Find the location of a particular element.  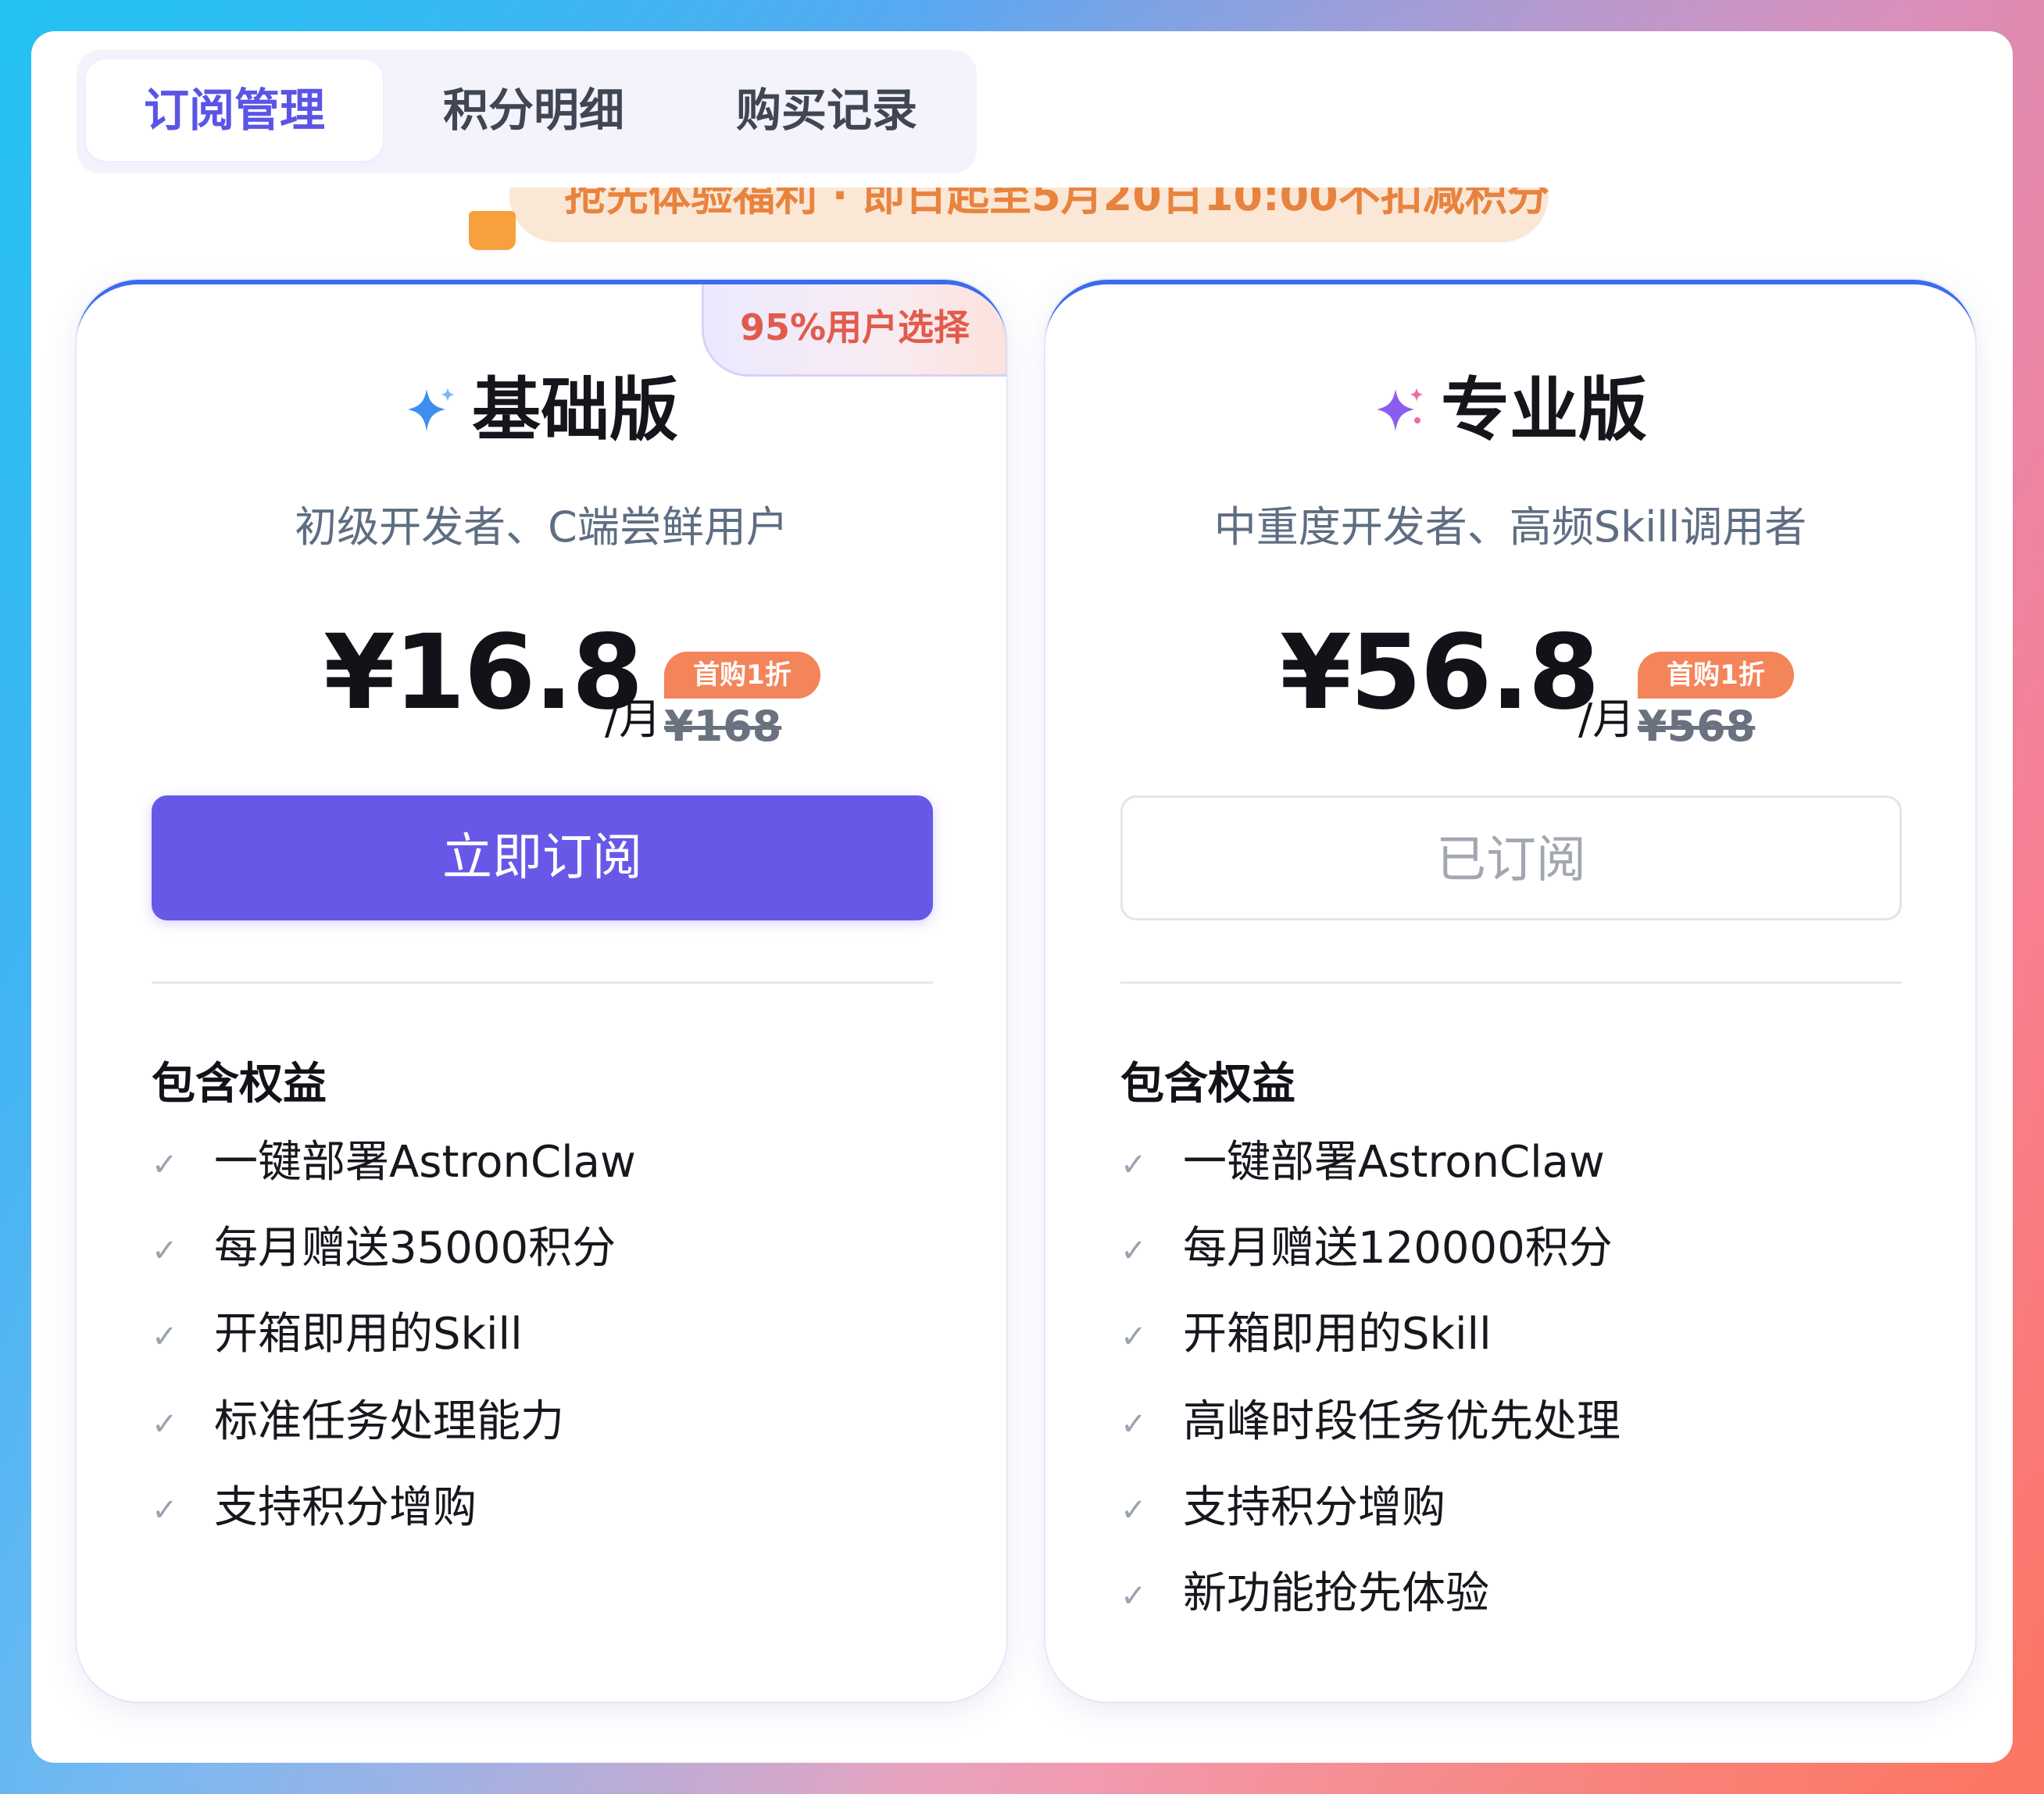

benefit-item: ✓ 高峰时段任务优先处理 is located at coordinates (1371, 1422).